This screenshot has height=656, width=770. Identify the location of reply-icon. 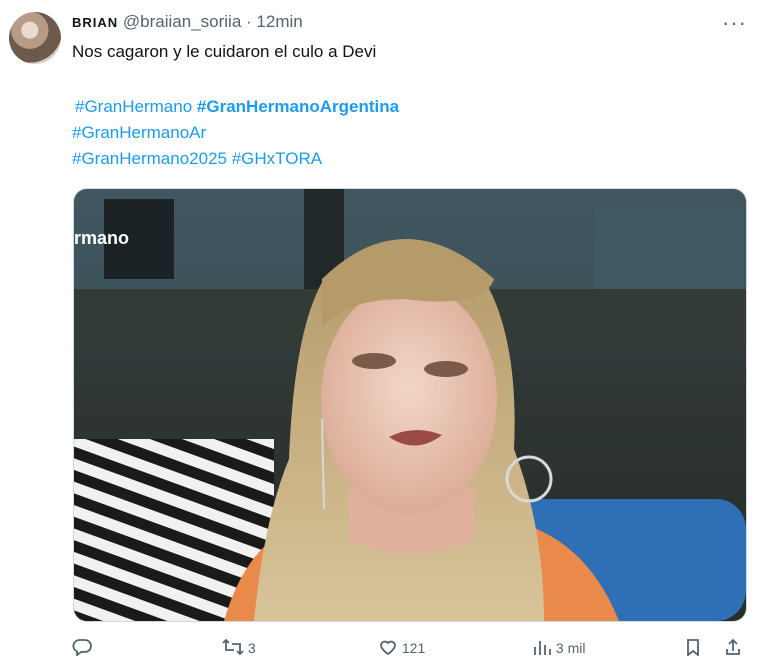
(82, 647).